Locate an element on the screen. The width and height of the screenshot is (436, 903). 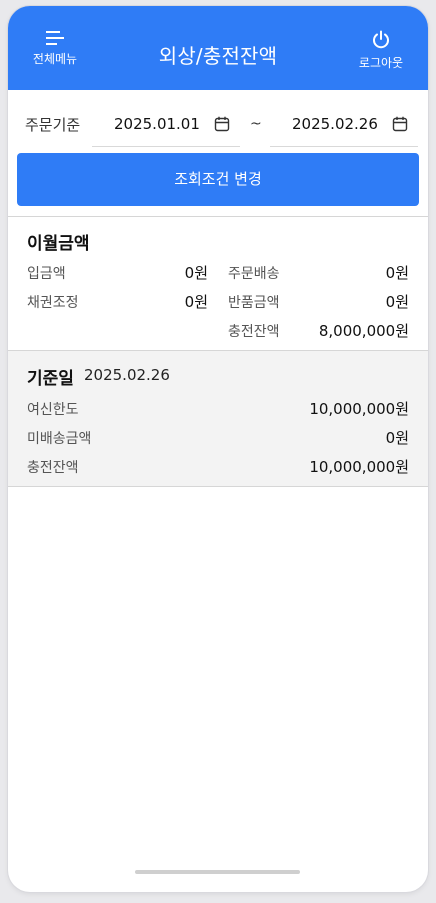
date-filter: 주문기준 2025.01.01 ~ 2025.02.26 조회조건 변경 is located at coordinates (218, 153).